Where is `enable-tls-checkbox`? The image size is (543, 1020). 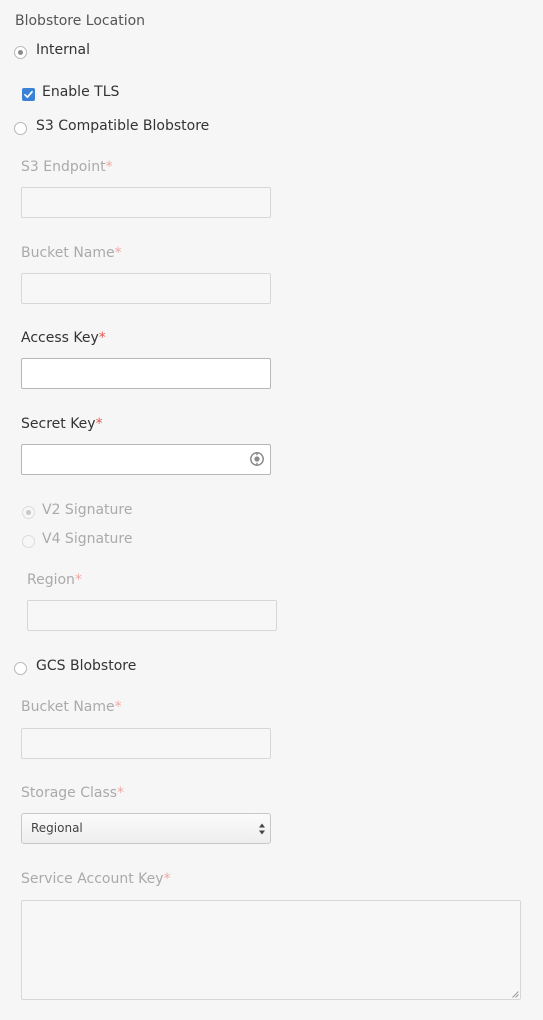
enable-tls-checkbox is located at coordinates (28, 94).